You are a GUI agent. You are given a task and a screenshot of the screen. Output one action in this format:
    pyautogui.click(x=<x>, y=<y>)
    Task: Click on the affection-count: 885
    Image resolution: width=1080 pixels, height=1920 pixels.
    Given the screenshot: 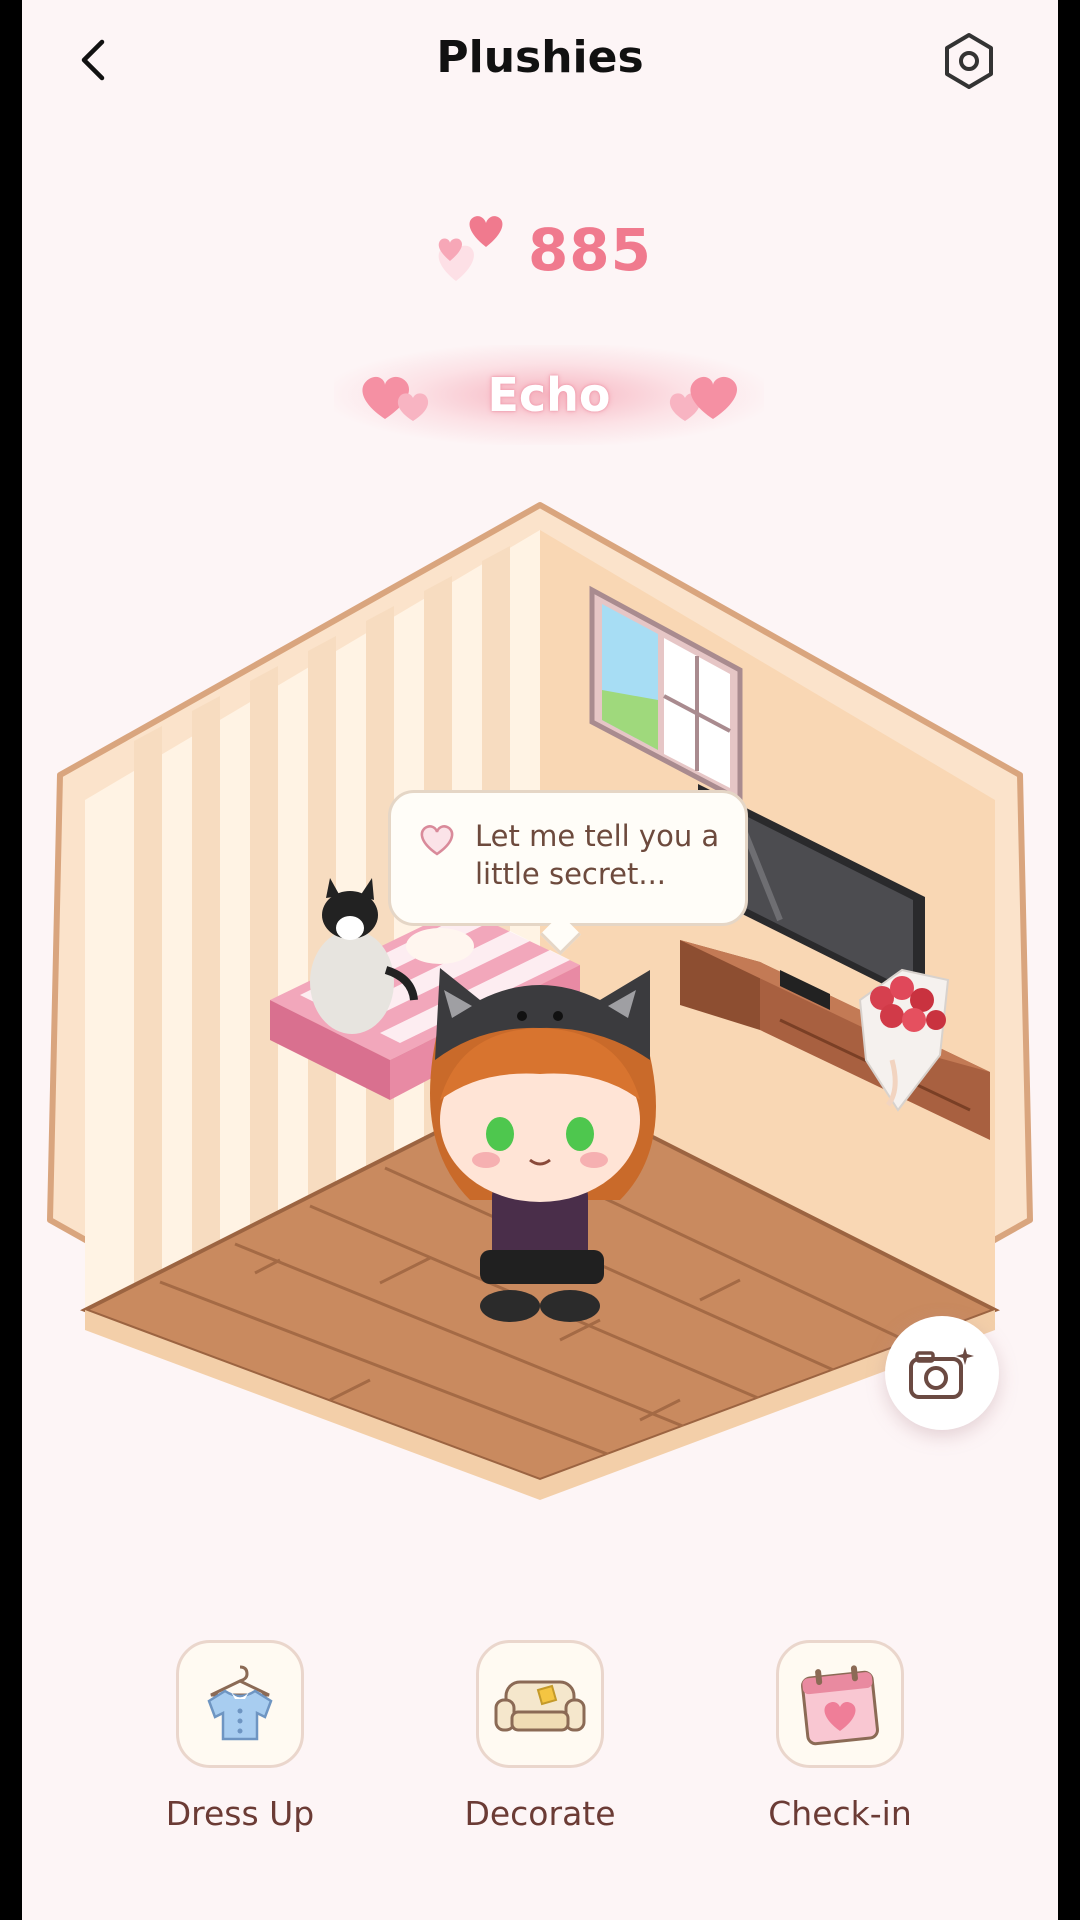 What is the action you would take?
    pyautogui.click(x=590, y=250)
    